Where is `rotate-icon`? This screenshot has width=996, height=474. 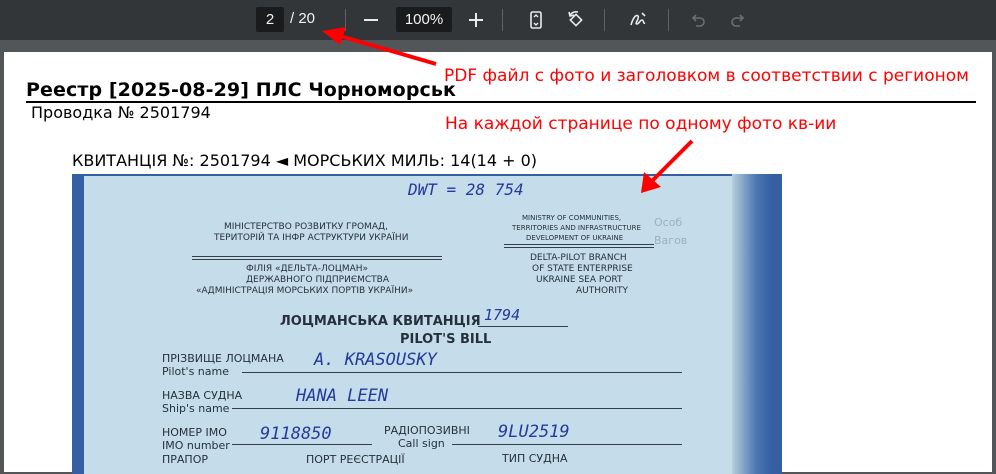
rotate-icon is located at coordinates (575, 19).